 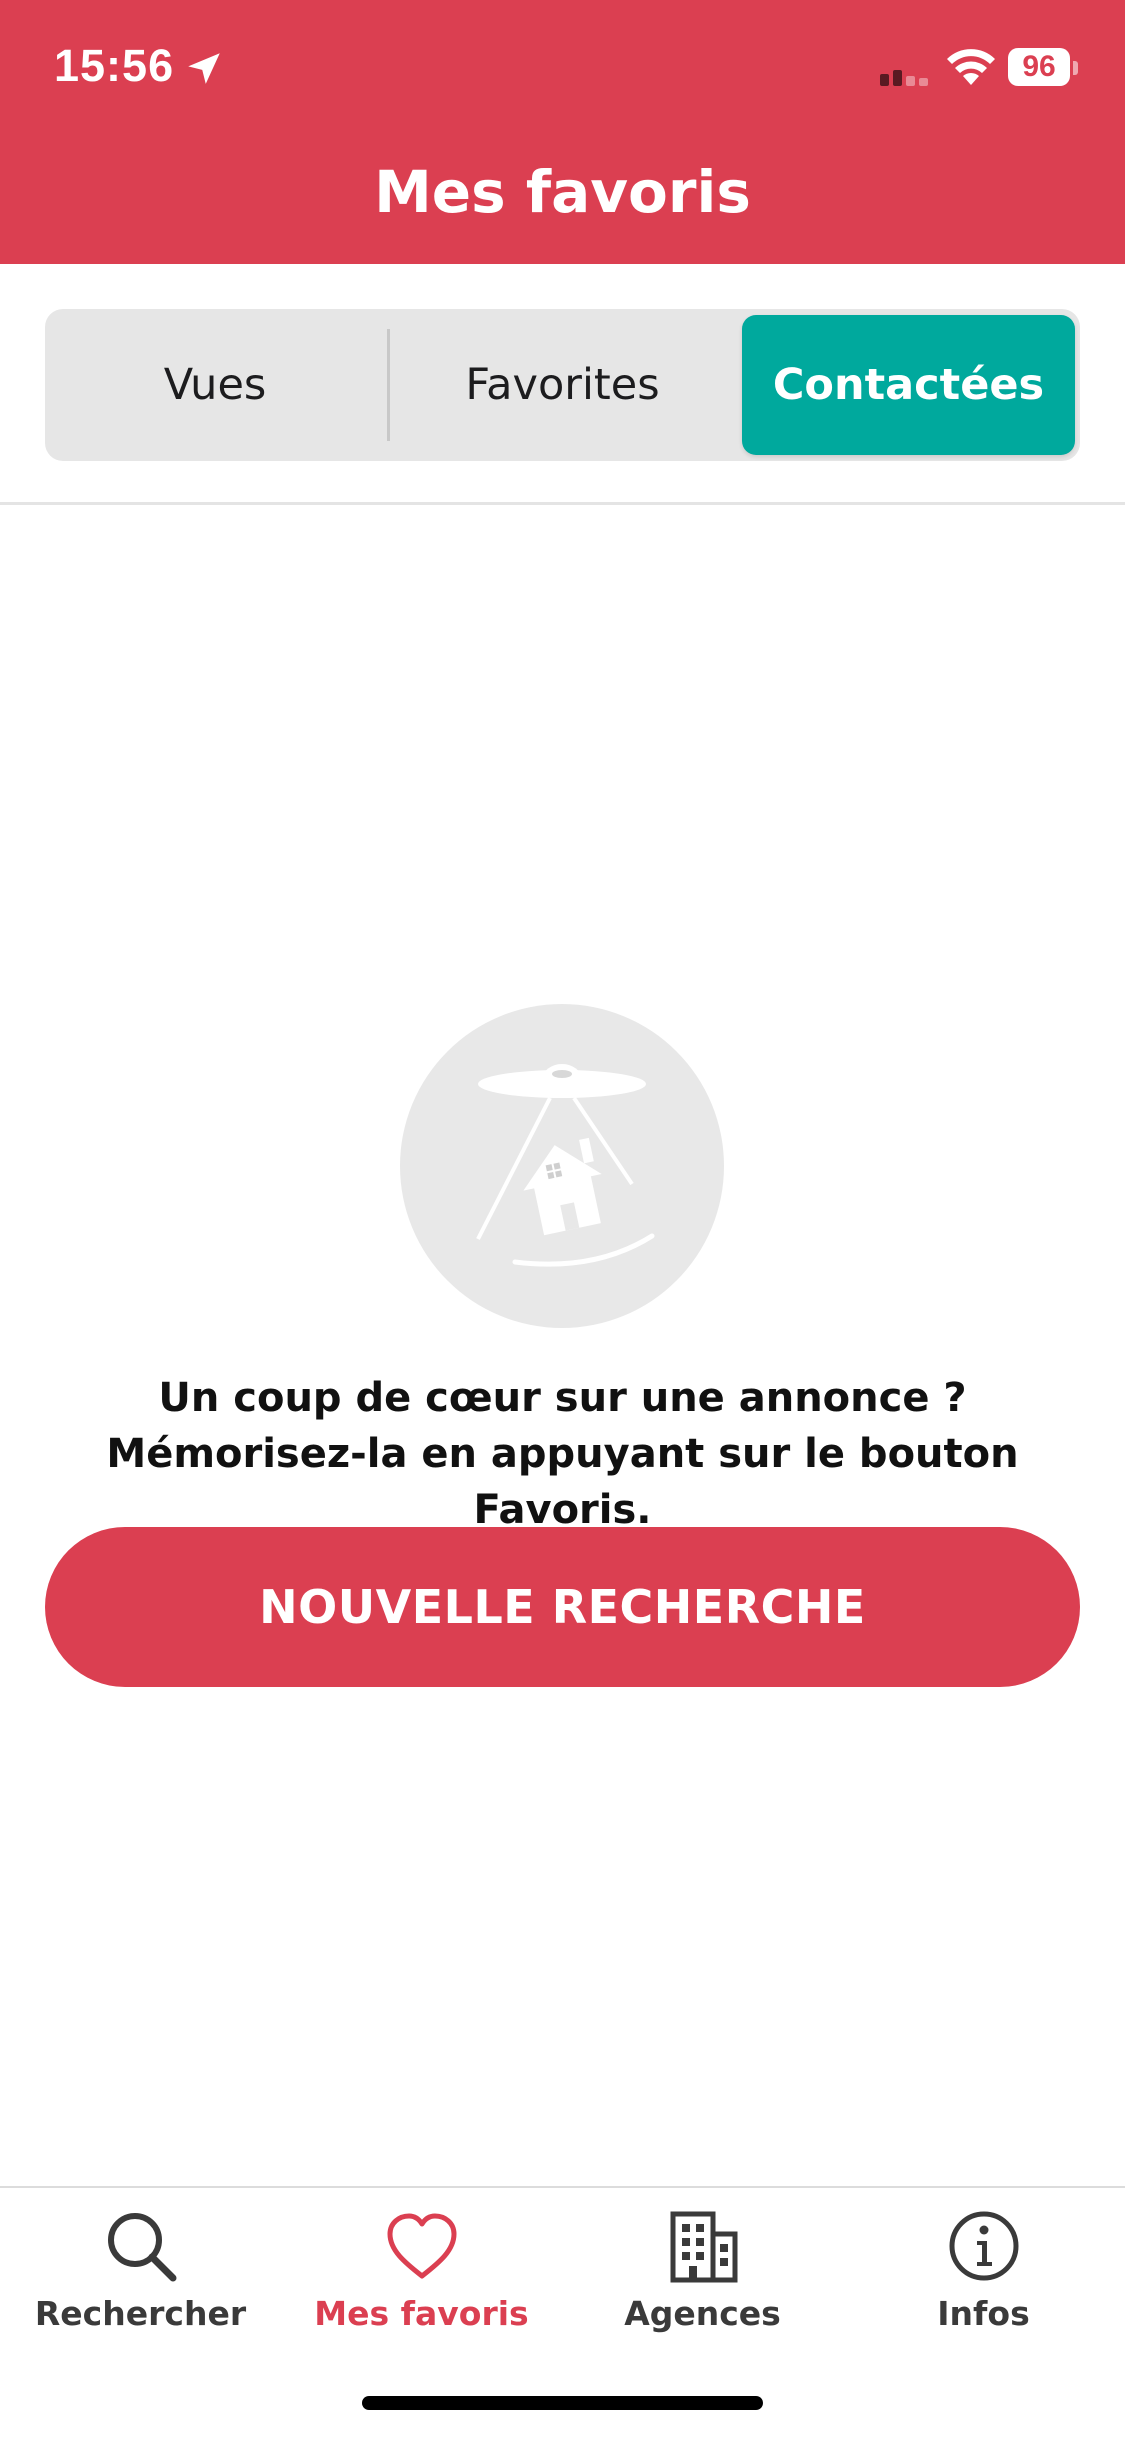 I want to click on location-arrow-icon, so click(x=204, y=68).